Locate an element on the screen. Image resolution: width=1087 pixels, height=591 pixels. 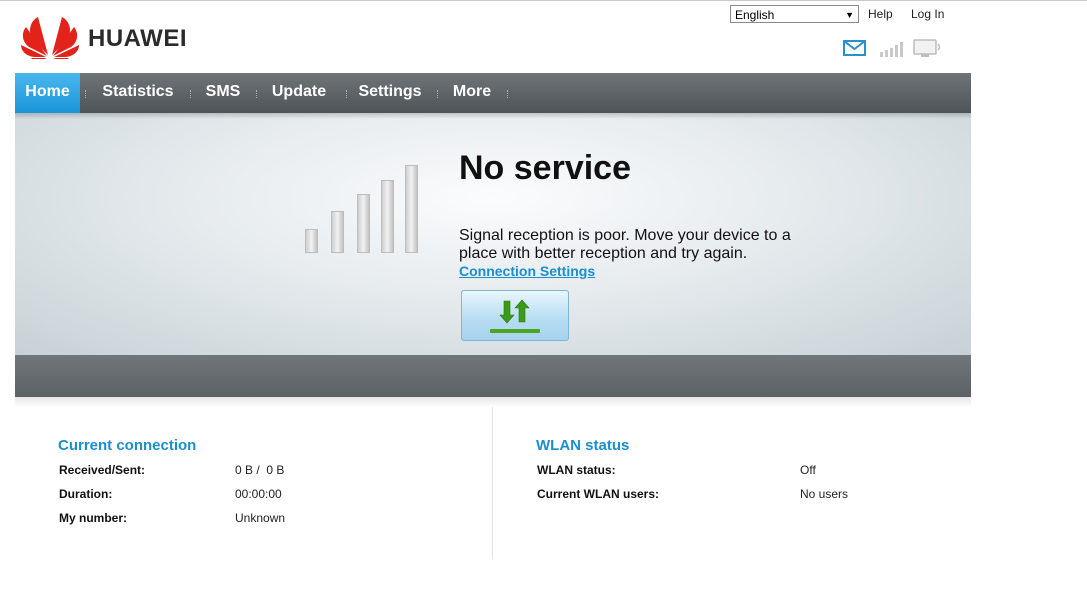
wlan-status-title: WLAN status is located at coordinates (583, 445).